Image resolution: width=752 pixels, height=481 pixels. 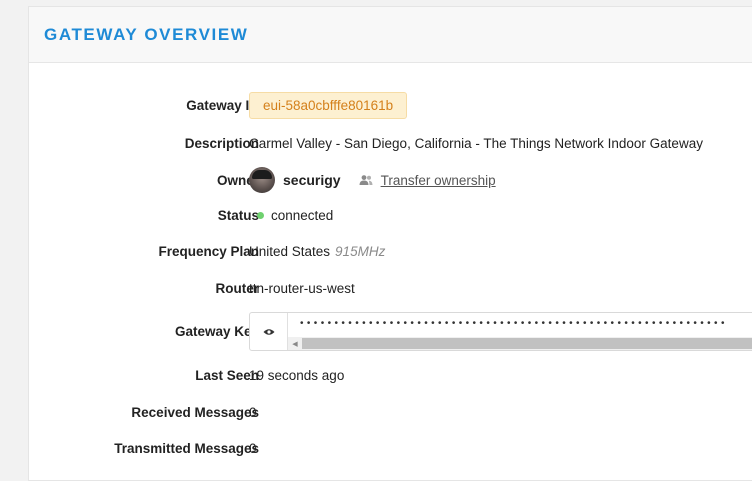 I want to click on status-value: connected, so click(x=302, y=215).